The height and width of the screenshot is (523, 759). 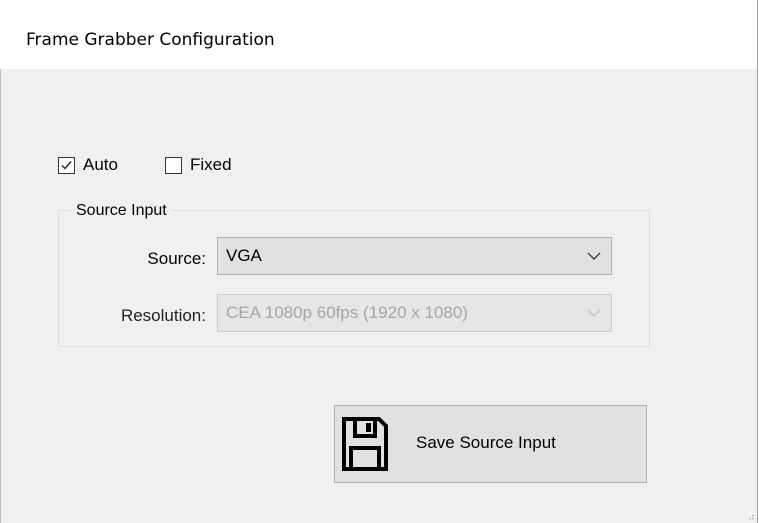 I want to click on source-dropdown: VGA, so click(x=414, y=256).